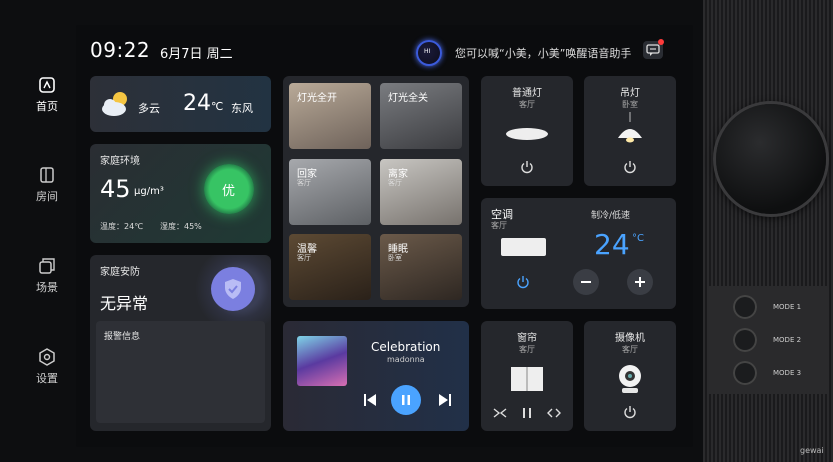 This screenshot has width=833, height=462. Describe the element at coordinates (47, 106) in the screenshot. I see `nav-home-label: 首页` at that location.